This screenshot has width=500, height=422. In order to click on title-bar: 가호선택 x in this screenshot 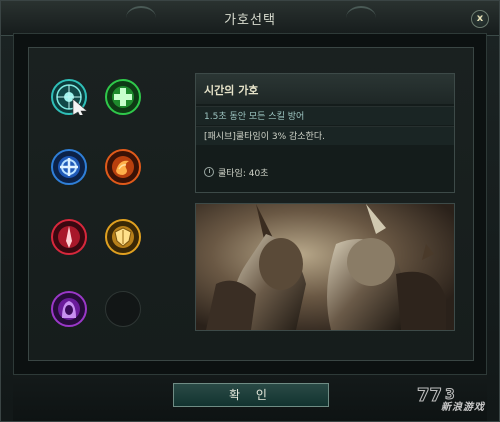, I will do `click(250, 18)`.